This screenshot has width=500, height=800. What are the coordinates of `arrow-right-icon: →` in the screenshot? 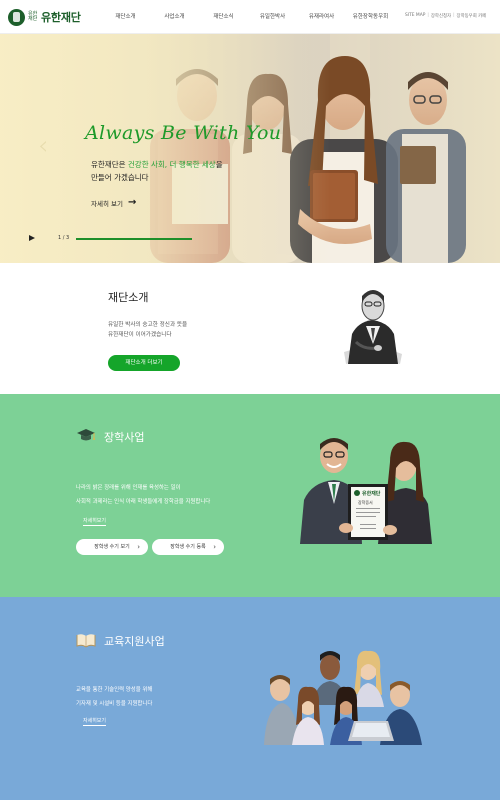 It's located at (132, 202).